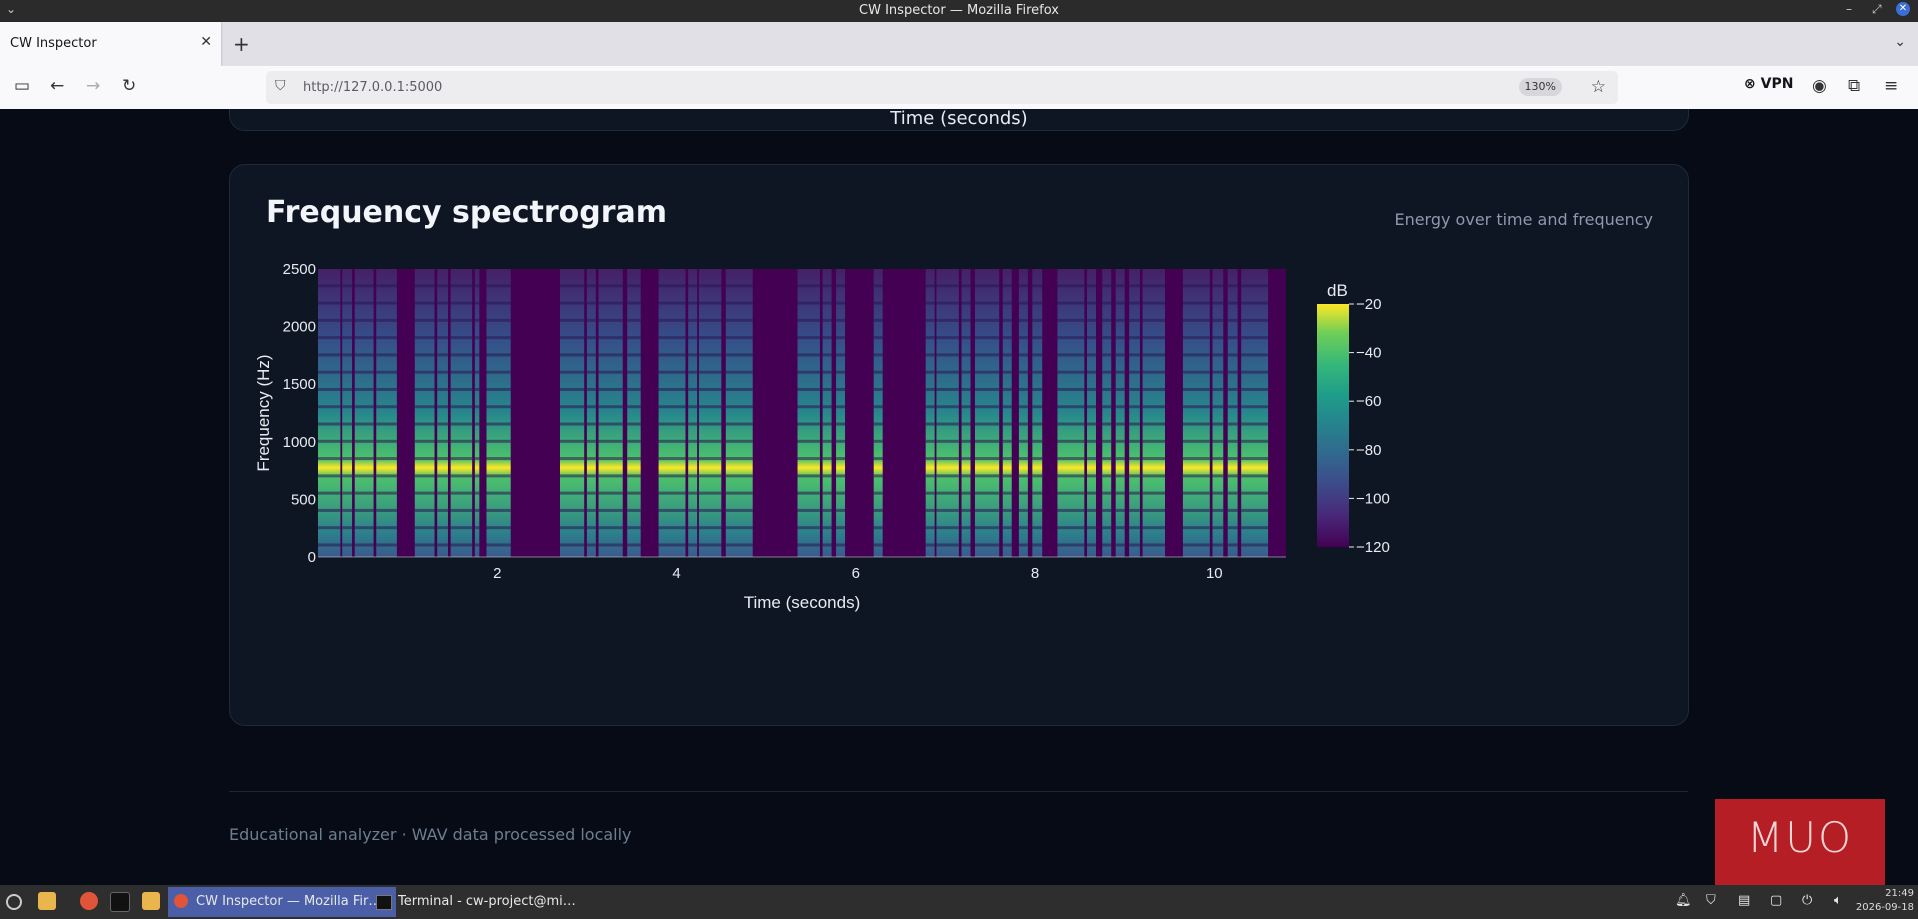 This screenshot has height=919, width=1918. Describe the element at coordinates (958, 791) in the screenshot. I see `footer-divider` at that location.